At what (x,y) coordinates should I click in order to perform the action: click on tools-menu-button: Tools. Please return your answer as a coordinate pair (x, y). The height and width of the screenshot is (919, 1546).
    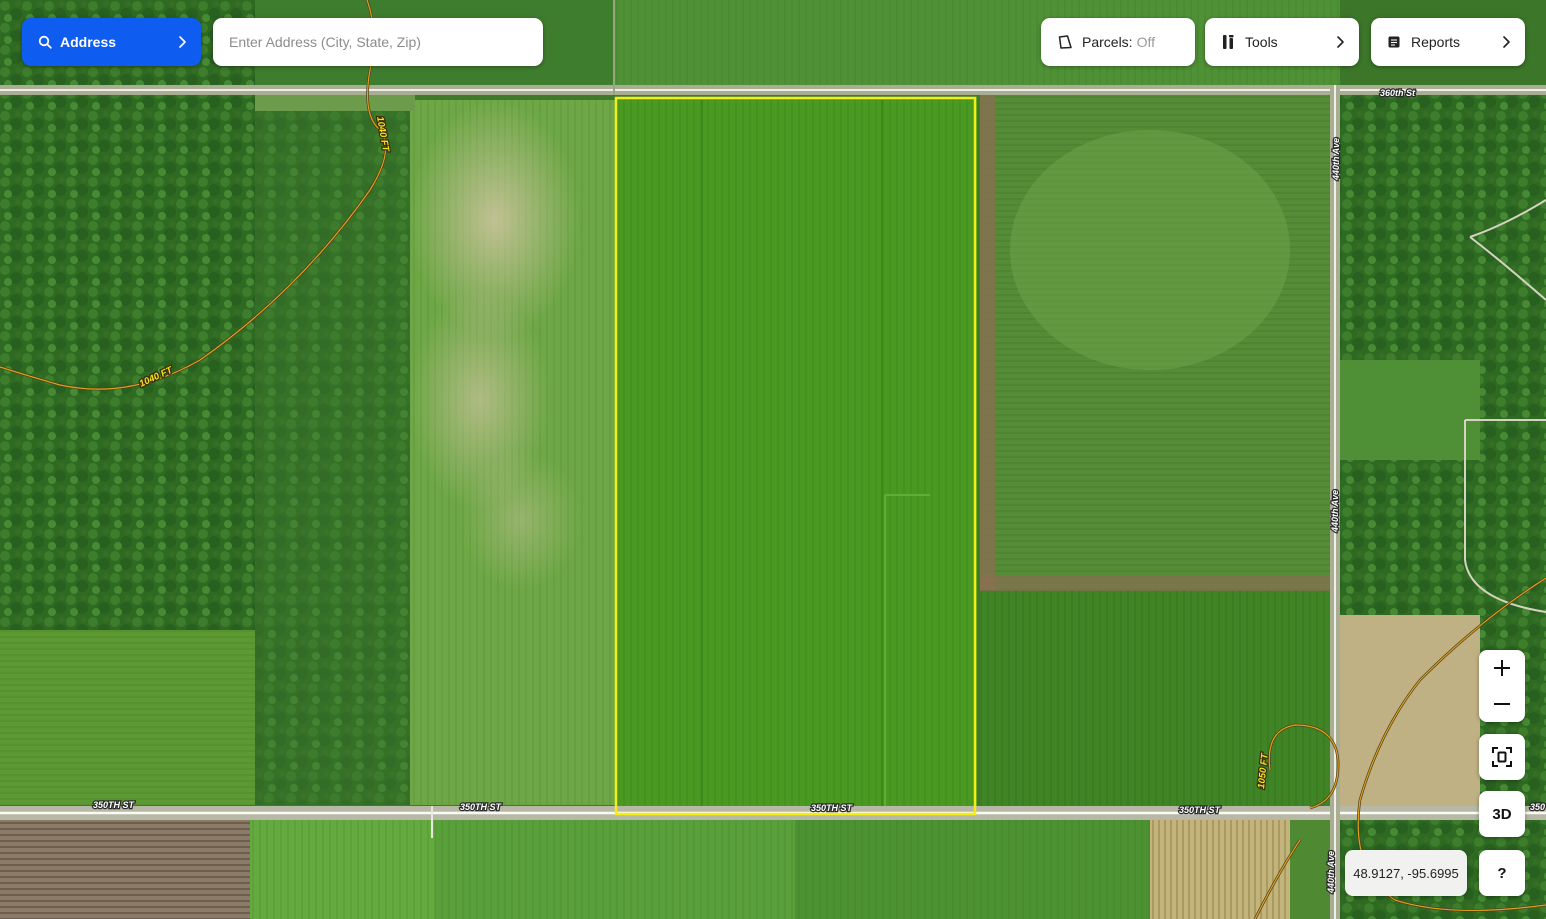
    Looking at the image, I should click on (1282, 42).